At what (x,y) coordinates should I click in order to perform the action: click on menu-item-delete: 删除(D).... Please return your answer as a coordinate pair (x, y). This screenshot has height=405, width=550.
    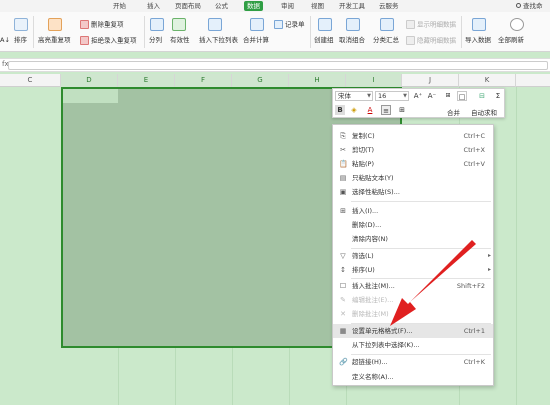
    Looking at the image, I should click on (413, 225).